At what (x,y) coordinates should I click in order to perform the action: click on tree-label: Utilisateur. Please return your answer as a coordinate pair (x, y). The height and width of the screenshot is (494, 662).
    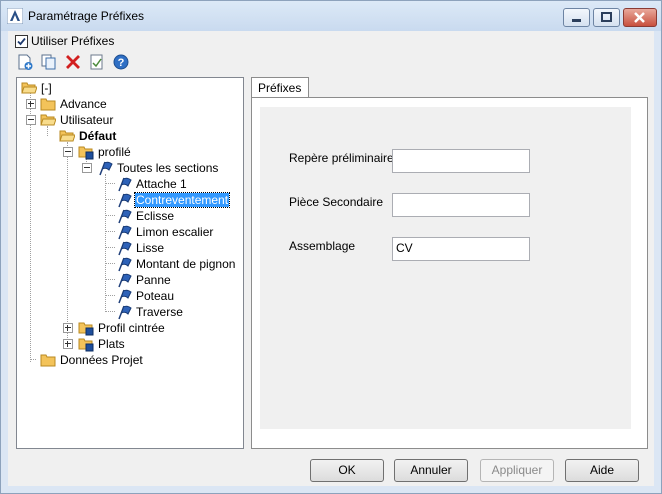
    Looking at the image, I should click on (87, 120).